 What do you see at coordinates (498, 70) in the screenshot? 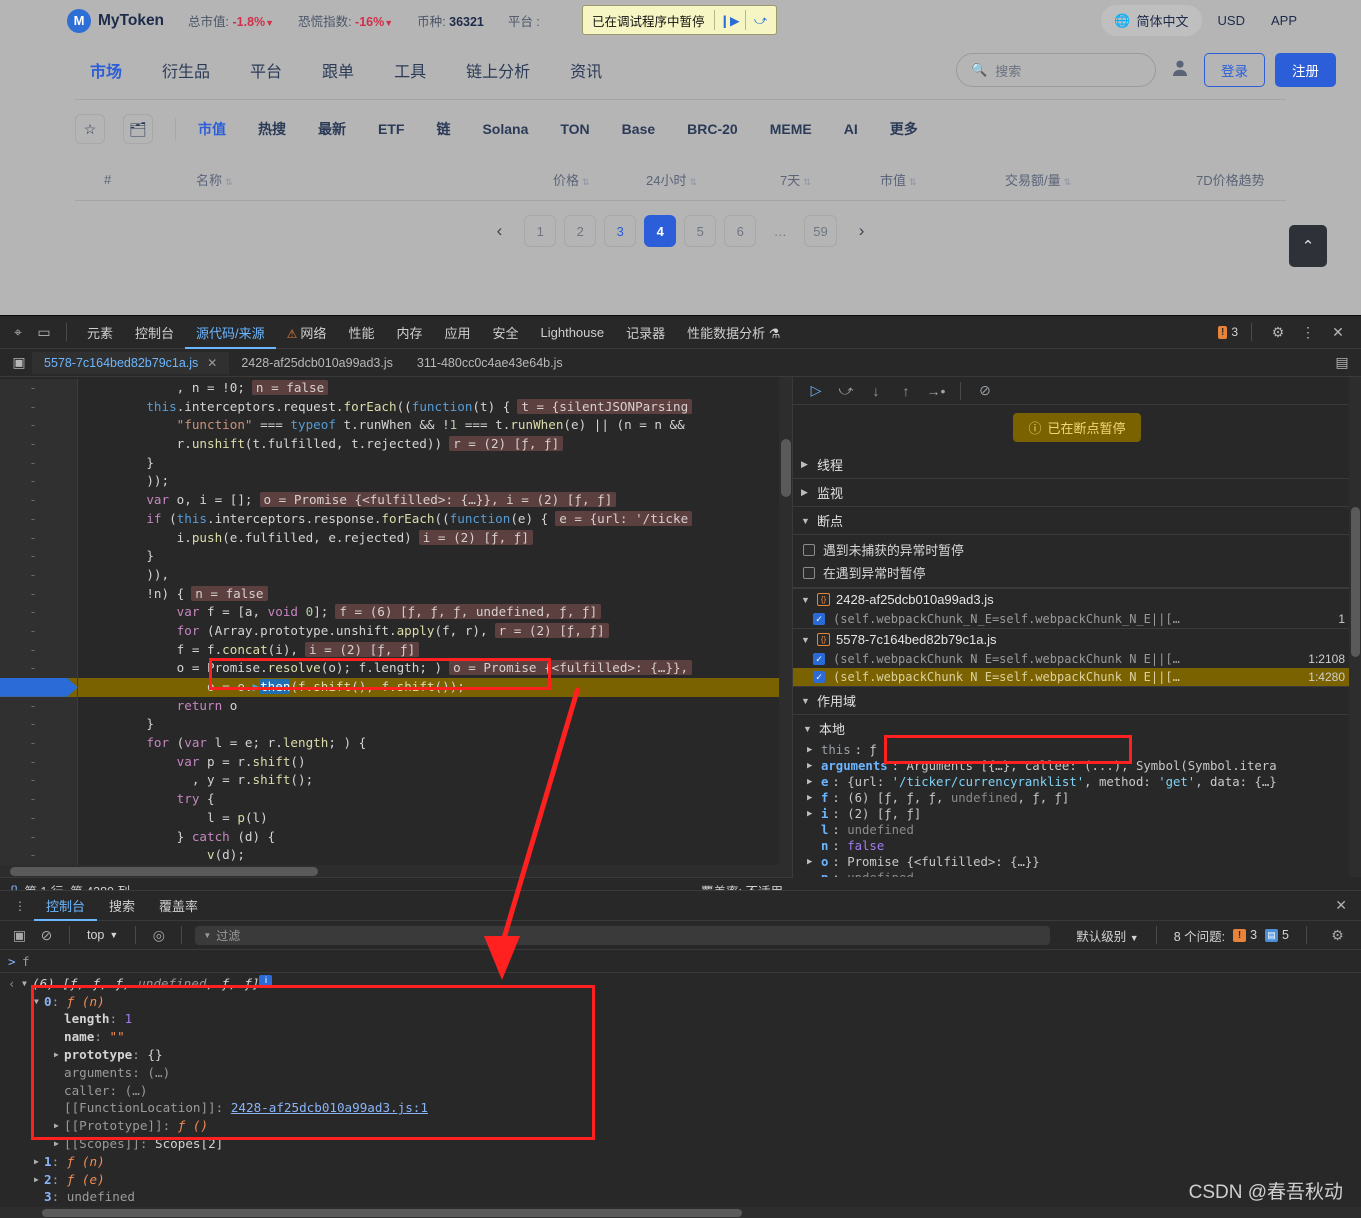
I see `nav-item-onchain: 链上分析` at bounding box center [498, 70].